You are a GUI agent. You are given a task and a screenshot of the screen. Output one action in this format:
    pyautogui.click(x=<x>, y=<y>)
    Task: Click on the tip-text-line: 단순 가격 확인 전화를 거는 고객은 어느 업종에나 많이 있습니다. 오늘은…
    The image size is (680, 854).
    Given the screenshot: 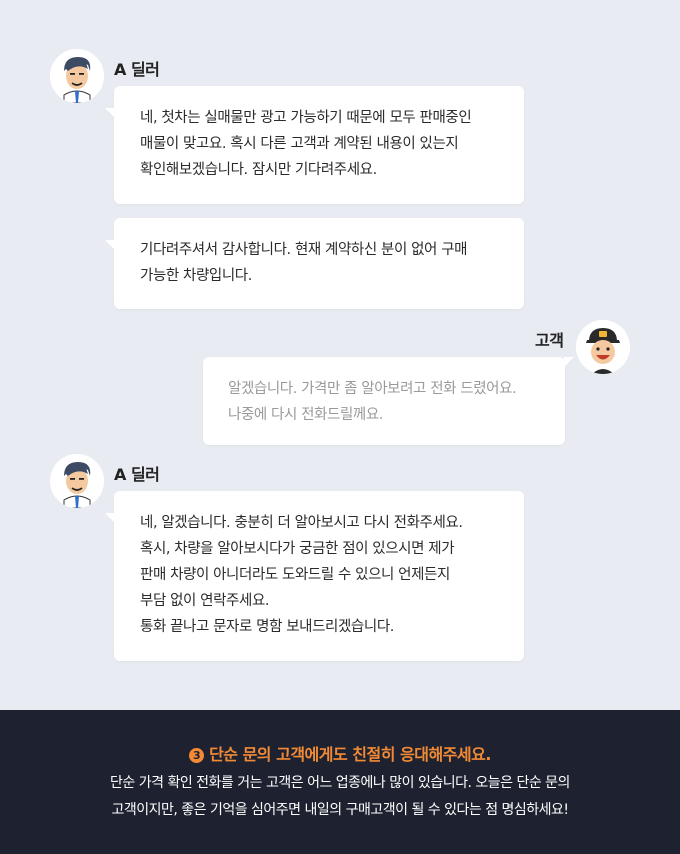 What is the action you would take?
    pyautogui.click(x=340, y=783)
    